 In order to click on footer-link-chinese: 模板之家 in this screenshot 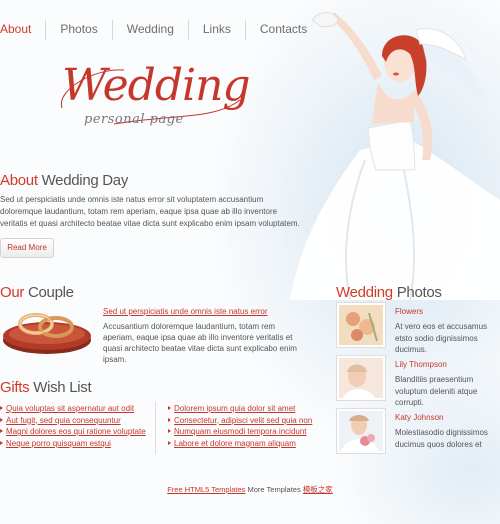, I will do `click(318, 489)`.